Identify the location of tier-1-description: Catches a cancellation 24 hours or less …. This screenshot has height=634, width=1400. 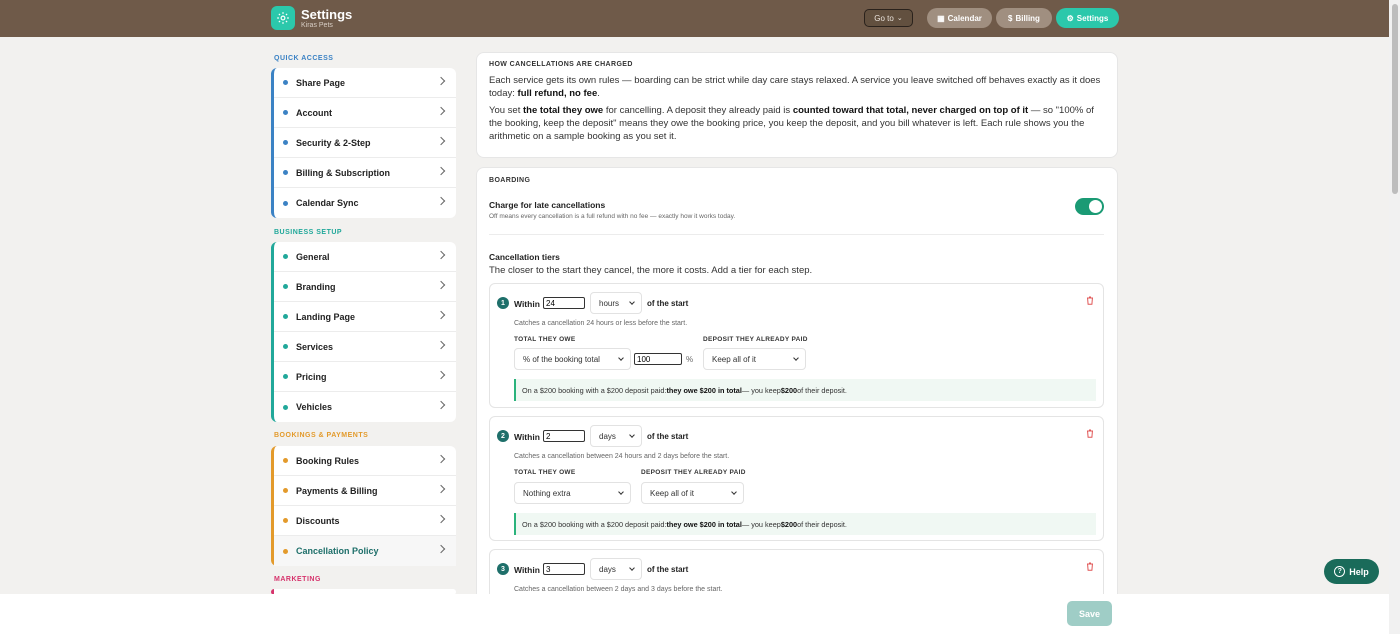
(601, 323).